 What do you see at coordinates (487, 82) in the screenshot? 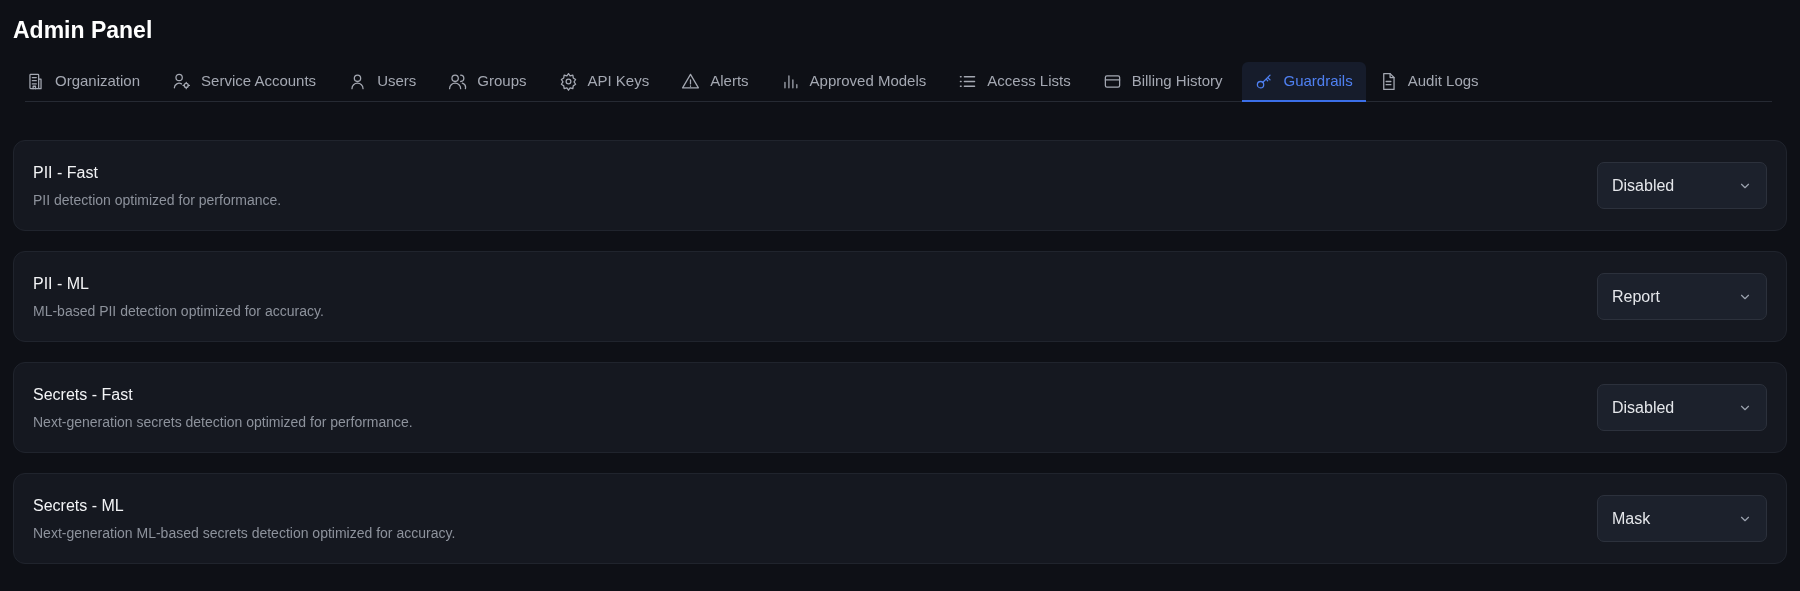
I see `tab: Groups` at bounding box center [487, 82].